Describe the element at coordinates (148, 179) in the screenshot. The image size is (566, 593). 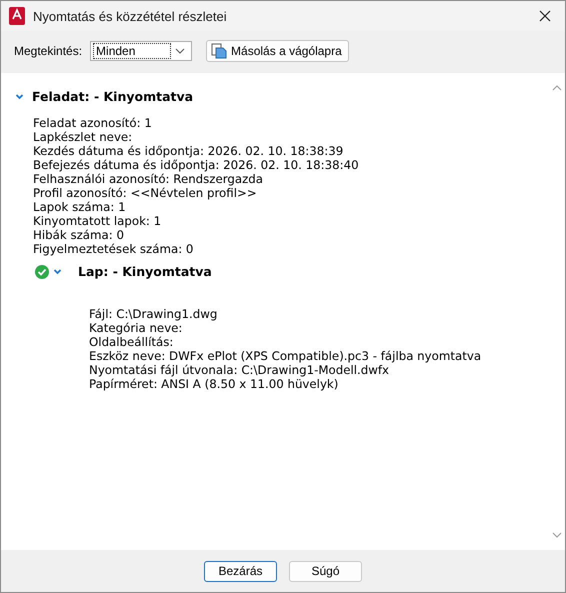
I see `detail-line: Felhasználói azonosító: Rendszergazda` at that location.